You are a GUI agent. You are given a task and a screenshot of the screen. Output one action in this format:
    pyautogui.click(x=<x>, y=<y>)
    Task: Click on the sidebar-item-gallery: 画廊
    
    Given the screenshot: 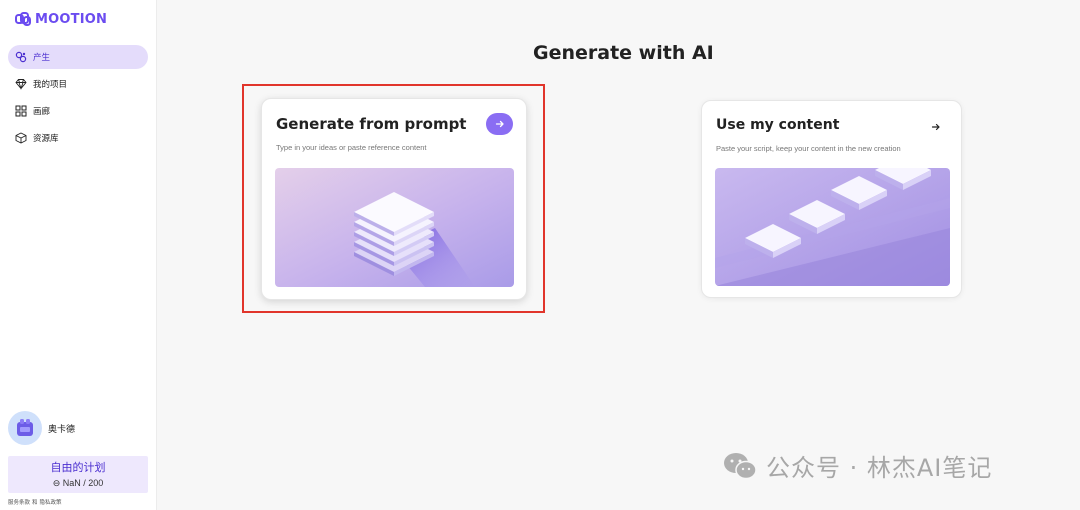 What is the action you would take?
    pyautogui.click(x=78, y=111)
    